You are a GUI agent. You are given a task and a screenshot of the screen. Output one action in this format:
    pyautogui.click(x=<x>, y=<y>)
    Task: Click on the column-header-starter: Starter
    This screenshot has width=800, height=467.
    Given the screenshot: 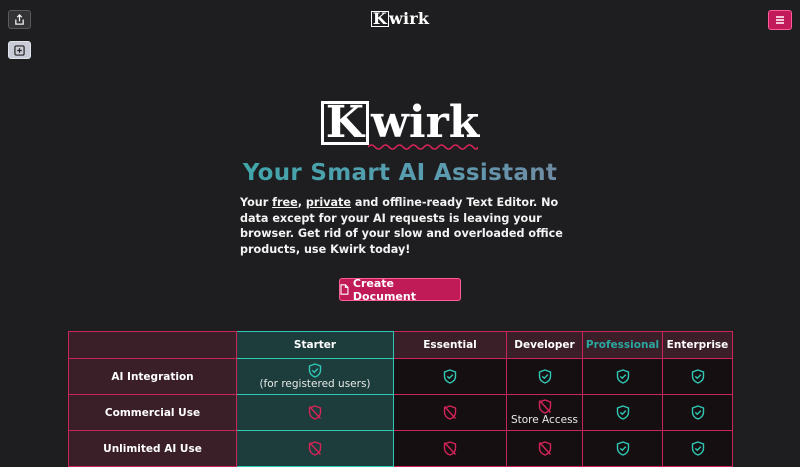 What is the action you would take?
    pyautogui.click(x=315, y=345)
    